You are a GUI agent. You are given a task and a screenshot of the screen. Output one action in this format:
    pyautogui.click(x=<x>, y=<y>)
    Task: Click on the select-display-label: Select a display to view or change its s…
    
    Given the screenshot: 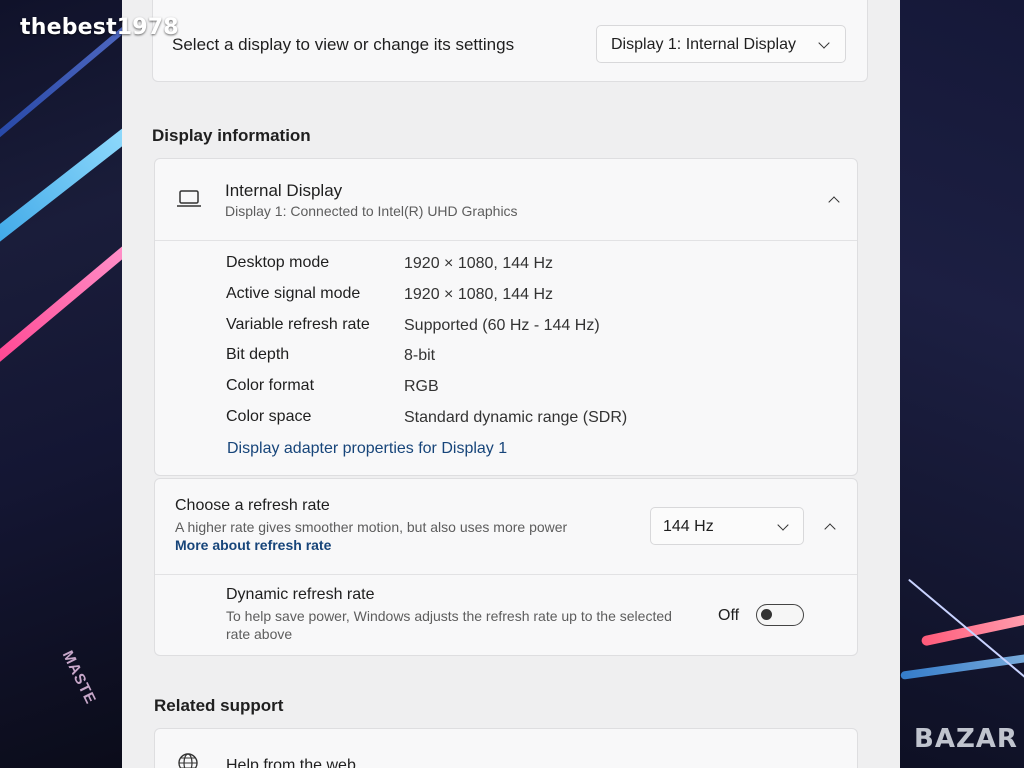 What is the action you would take?
    pyautogui.click(x=343, y=44)
    